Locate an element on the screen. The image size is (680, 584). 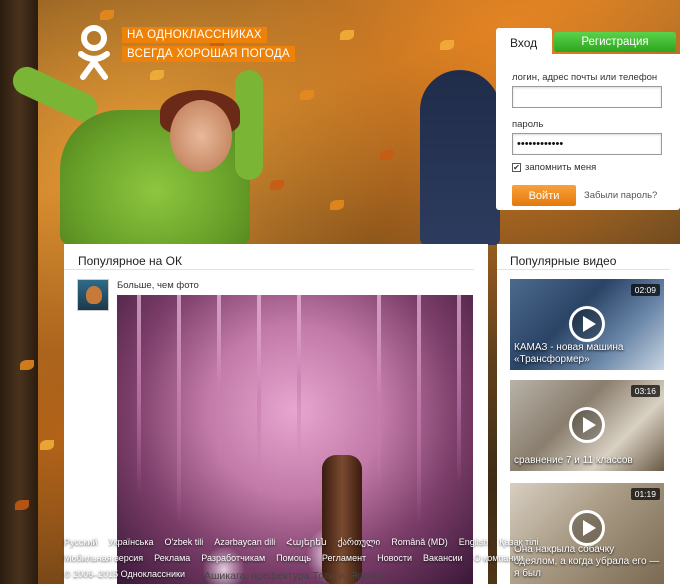
remember-checkbox: ✔ is located at coordinates (516, 167).